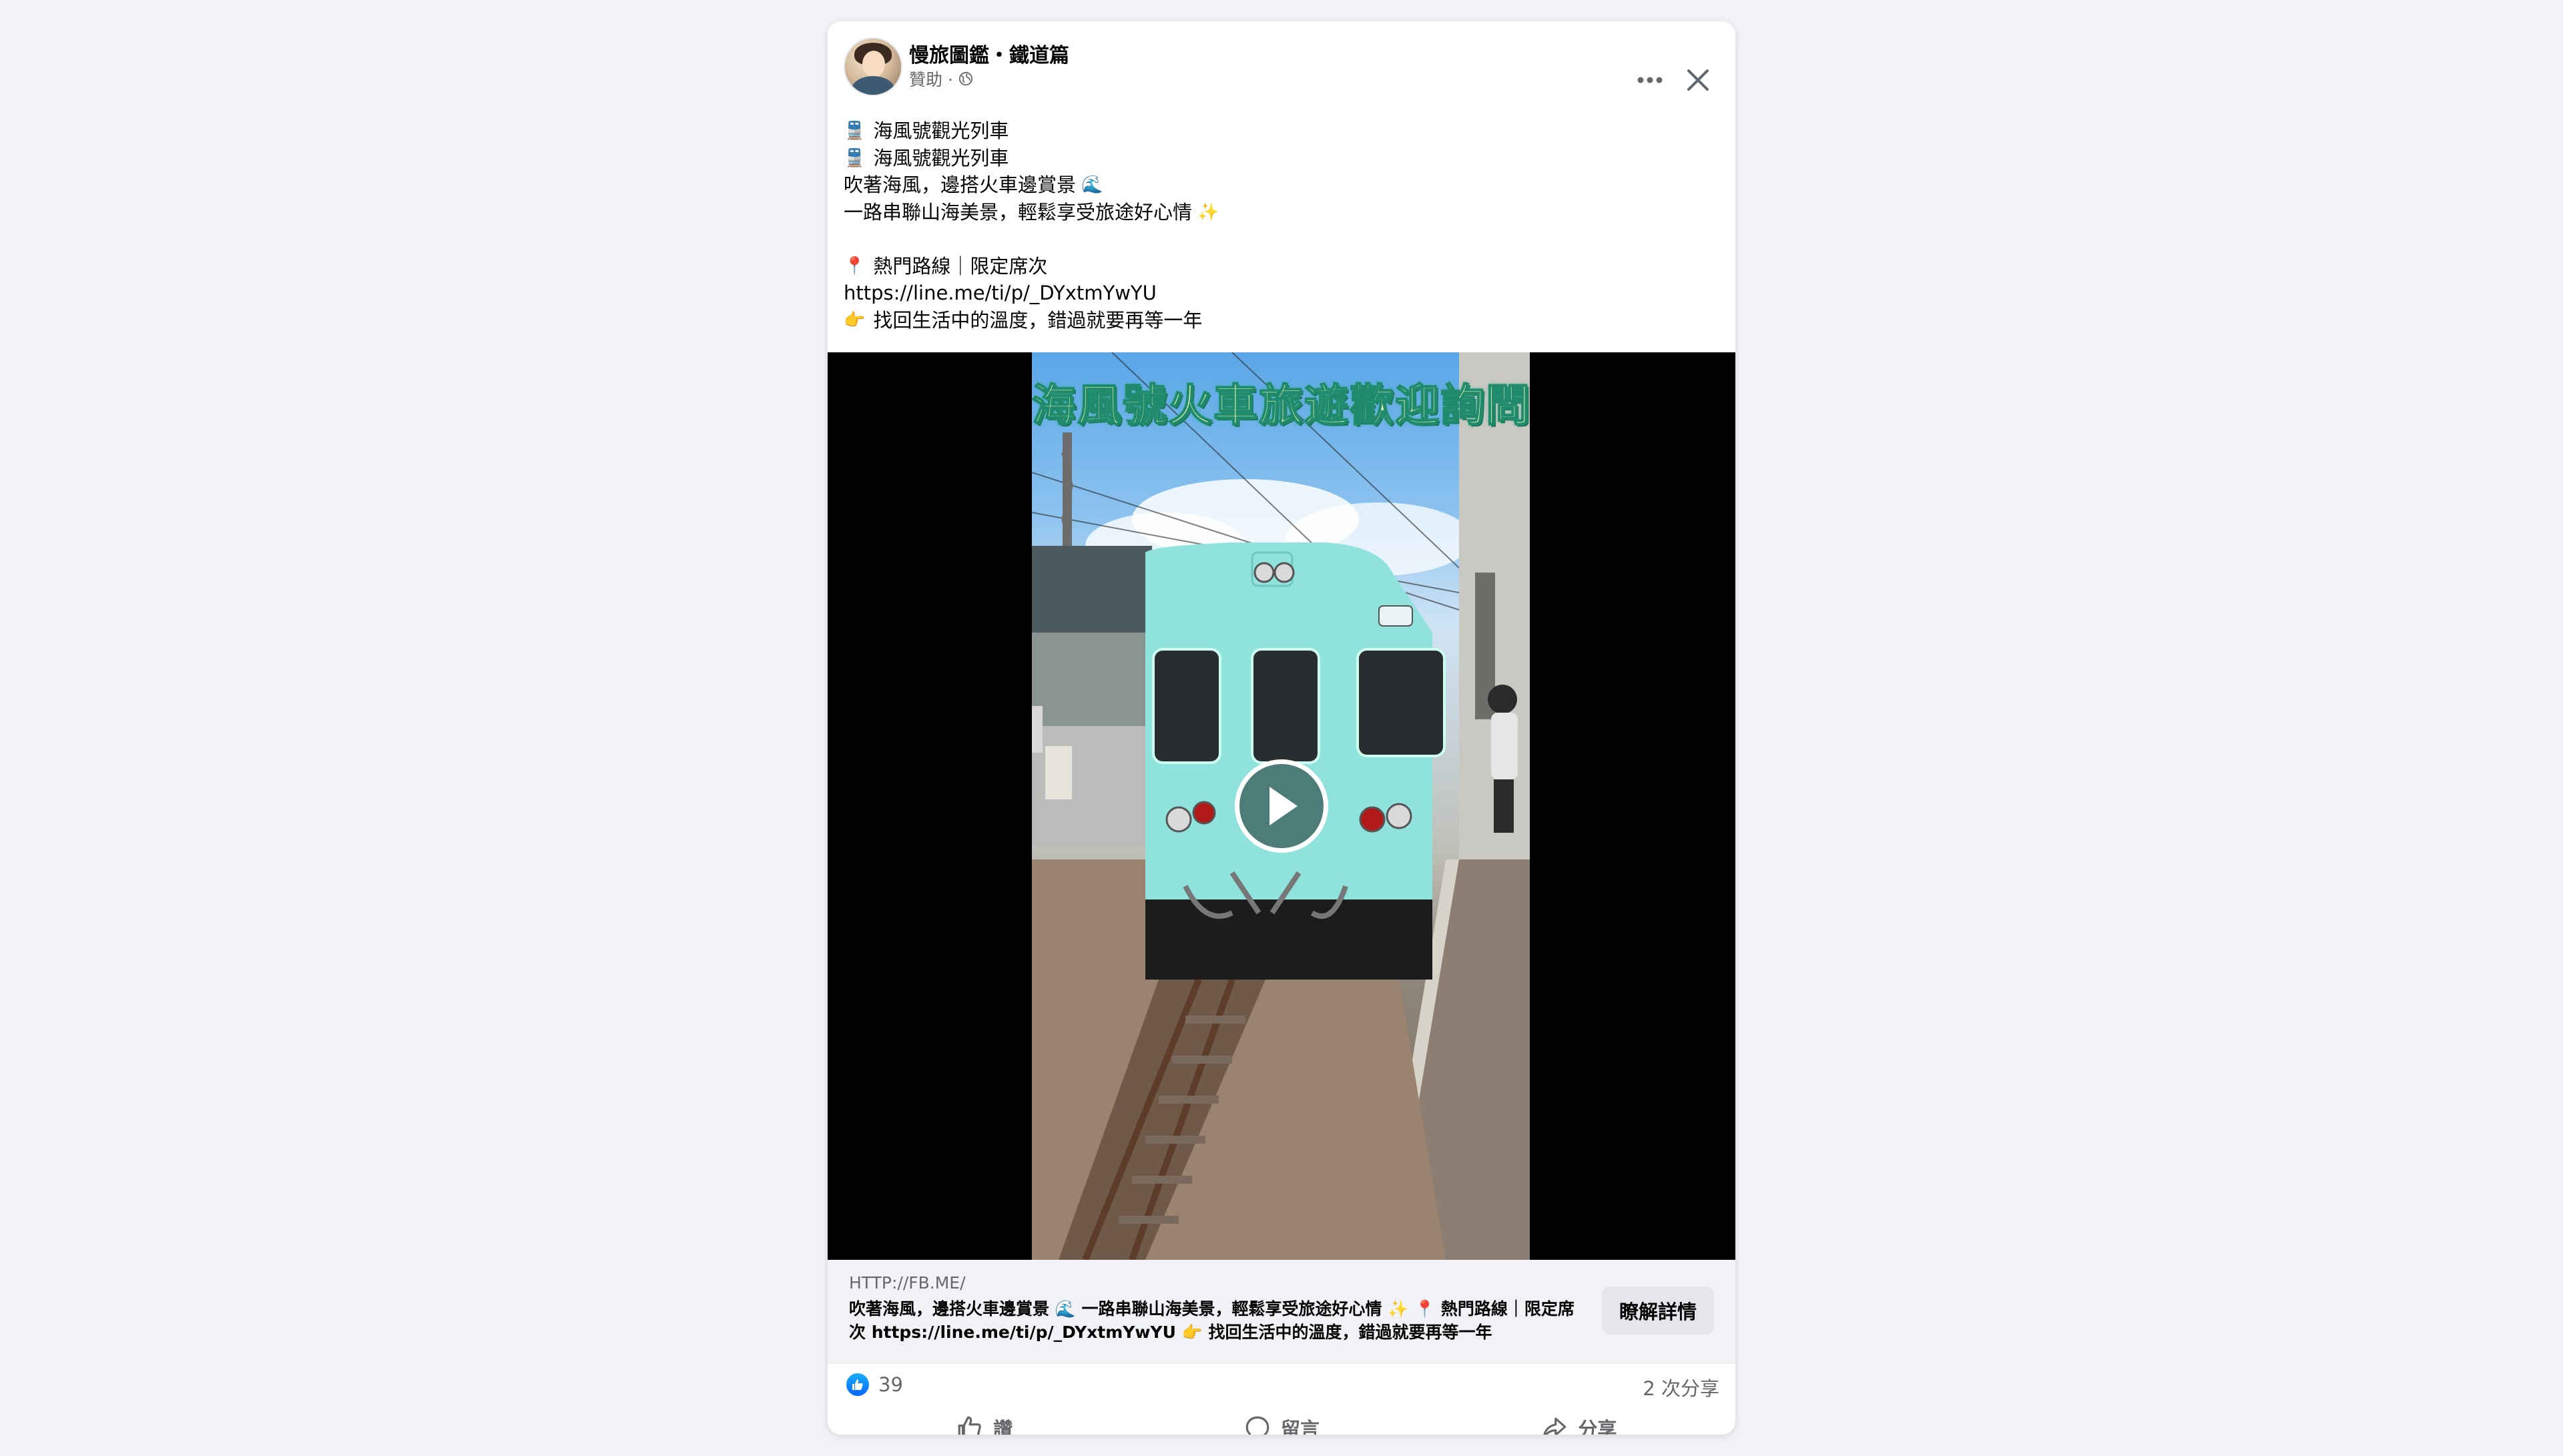  Describe the element at coordinates (1597, 1426) in the screenshot. I see `share-label: 分享` at that location.